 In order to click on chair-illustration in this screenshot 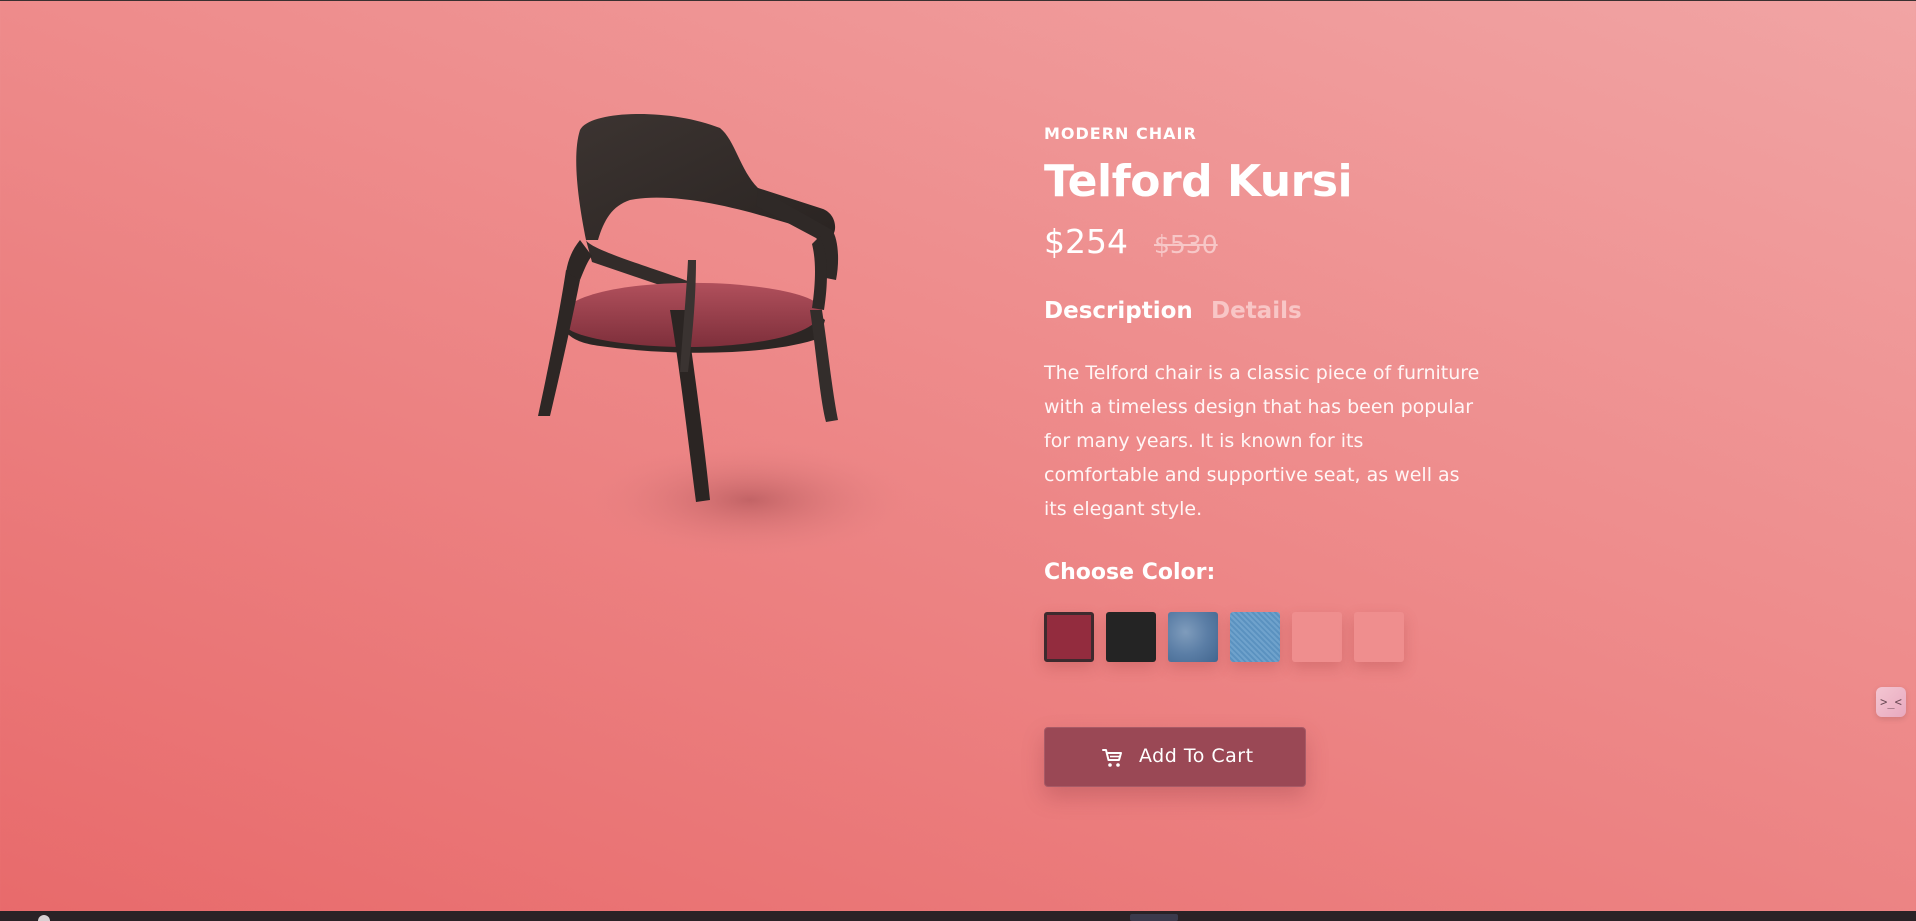, I will do `click(729, 336)`.